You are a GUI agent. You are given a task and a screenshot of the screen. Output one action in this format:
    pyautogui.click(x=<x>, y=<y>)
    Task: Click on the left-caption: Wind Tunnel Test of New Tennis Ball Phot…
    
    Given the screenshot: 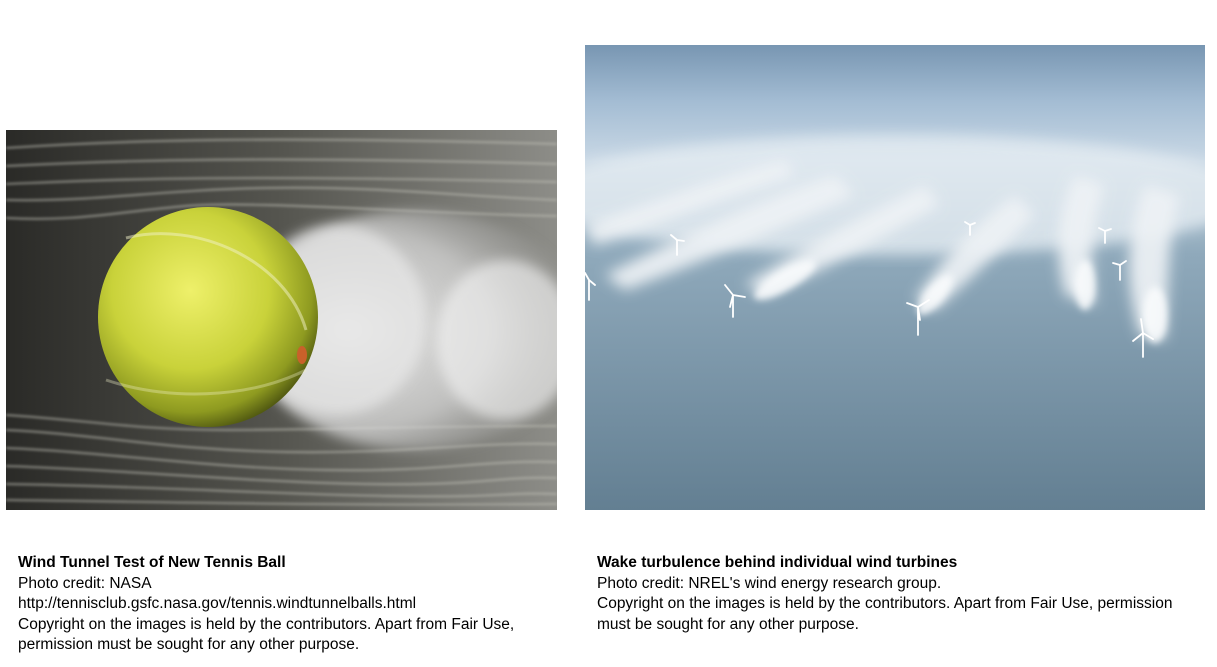 What is the action you would take?
    pyautogui.click(x=278, y=604)
    